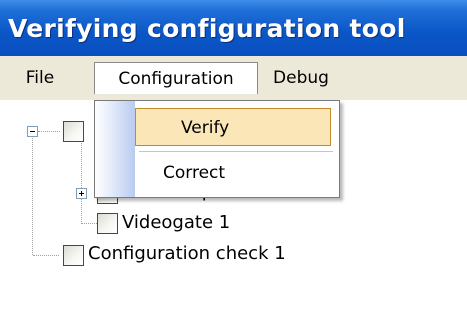 The width and height of the screenshot is (467, 336). I want to click on menu-file: File, so click(40, 78).